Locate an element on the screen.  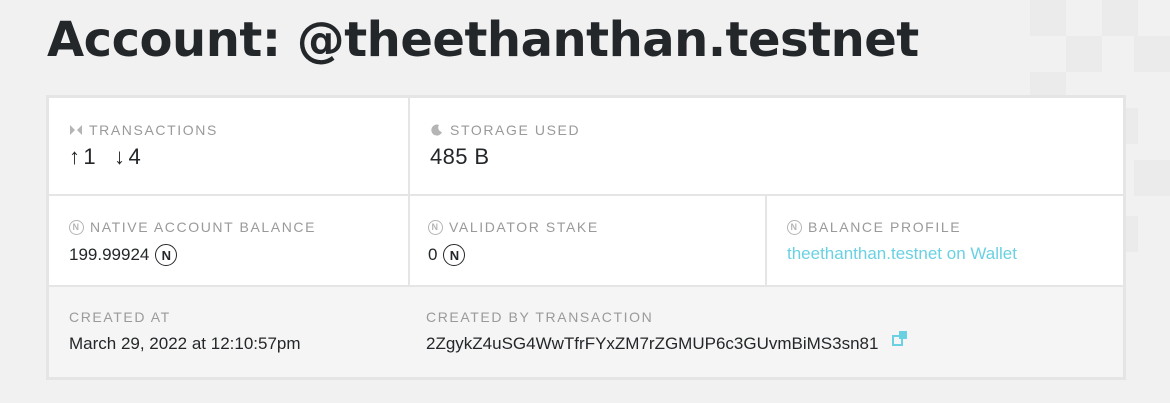
created-by-label: CREATED BY TRANSACTION is located at coordinates (540, 317).